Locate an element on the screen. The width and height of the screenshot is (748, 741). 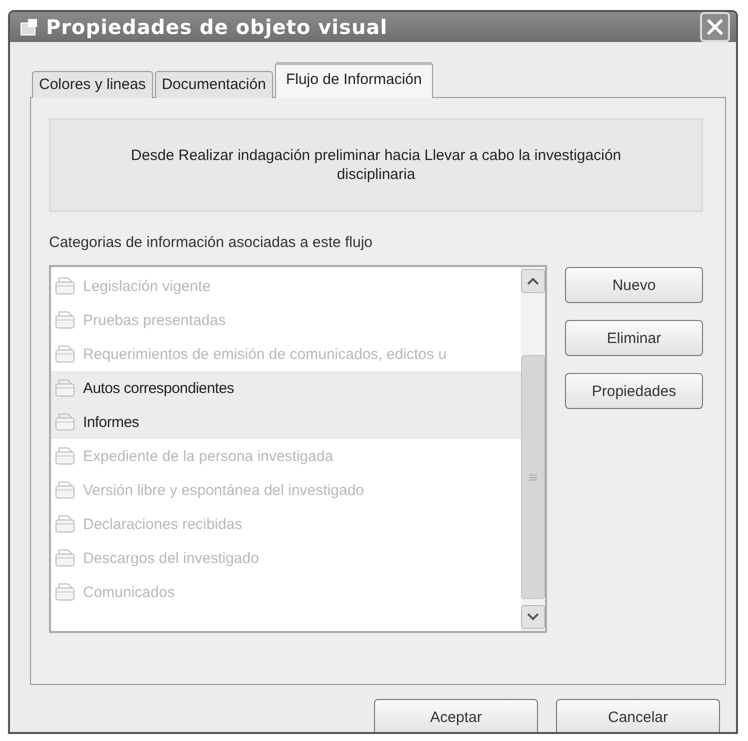
grip-icon is located at coordinates (533, 477).